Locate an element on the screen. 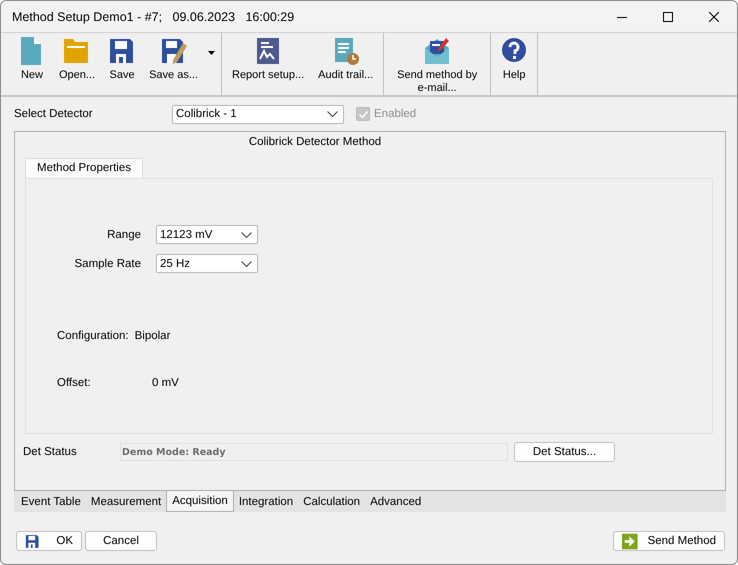 The width and height of the screenshot is (738, 565). save-as-icon is located at coordinates (173, 51).